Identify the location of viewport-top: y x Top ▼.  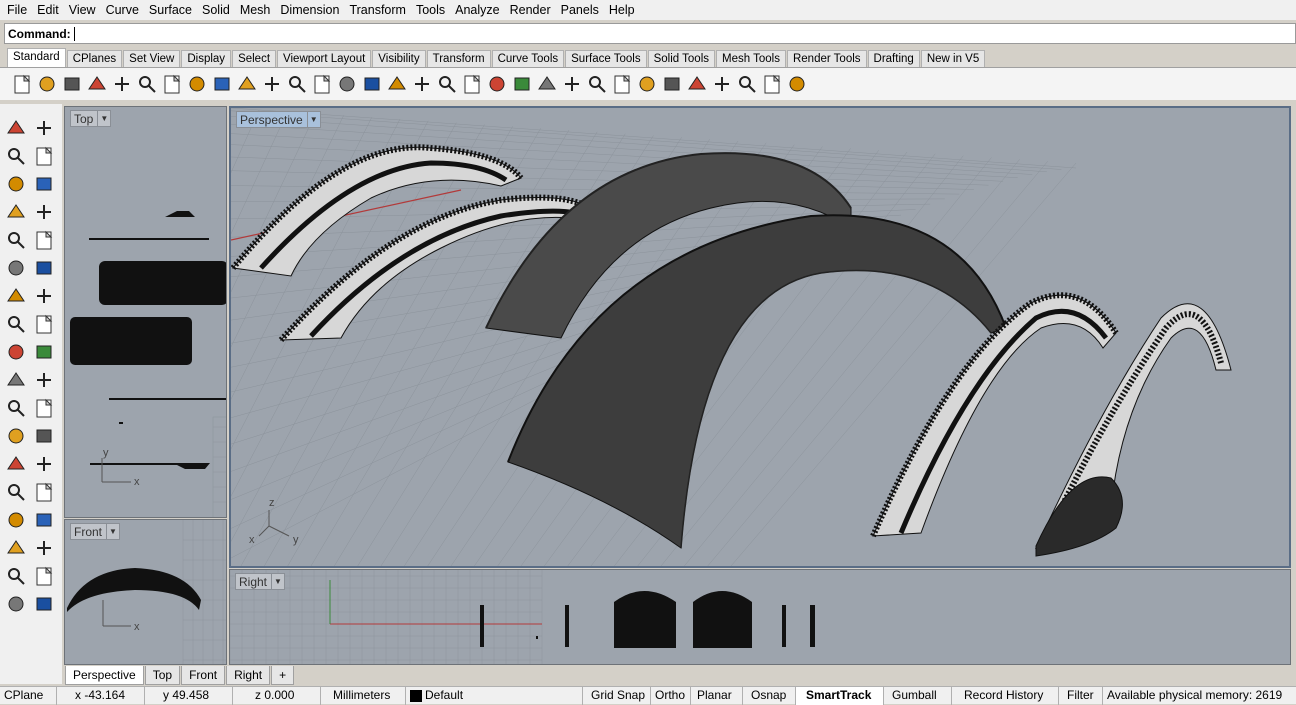
(145, 312).